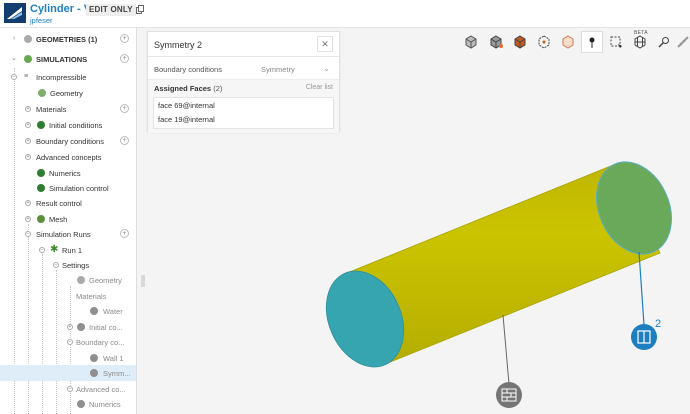  What do you see at coordinates (68, 358) in the screenshot?
I see `tree-item-wall-1: Wall 1` at bounding box center [68, 358].